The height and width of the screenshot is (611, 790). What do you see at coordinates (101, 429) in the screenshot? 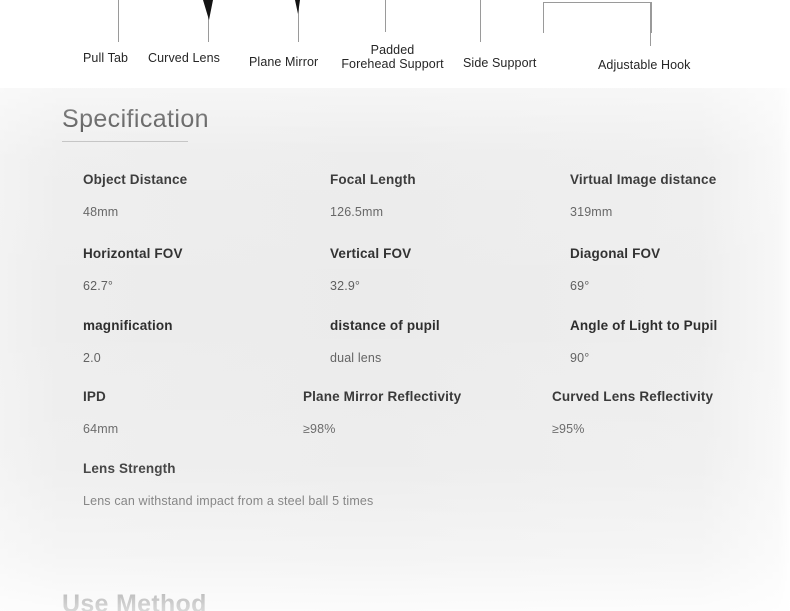
I see `spec-value: 64mm` at bounding box center [101, 429].